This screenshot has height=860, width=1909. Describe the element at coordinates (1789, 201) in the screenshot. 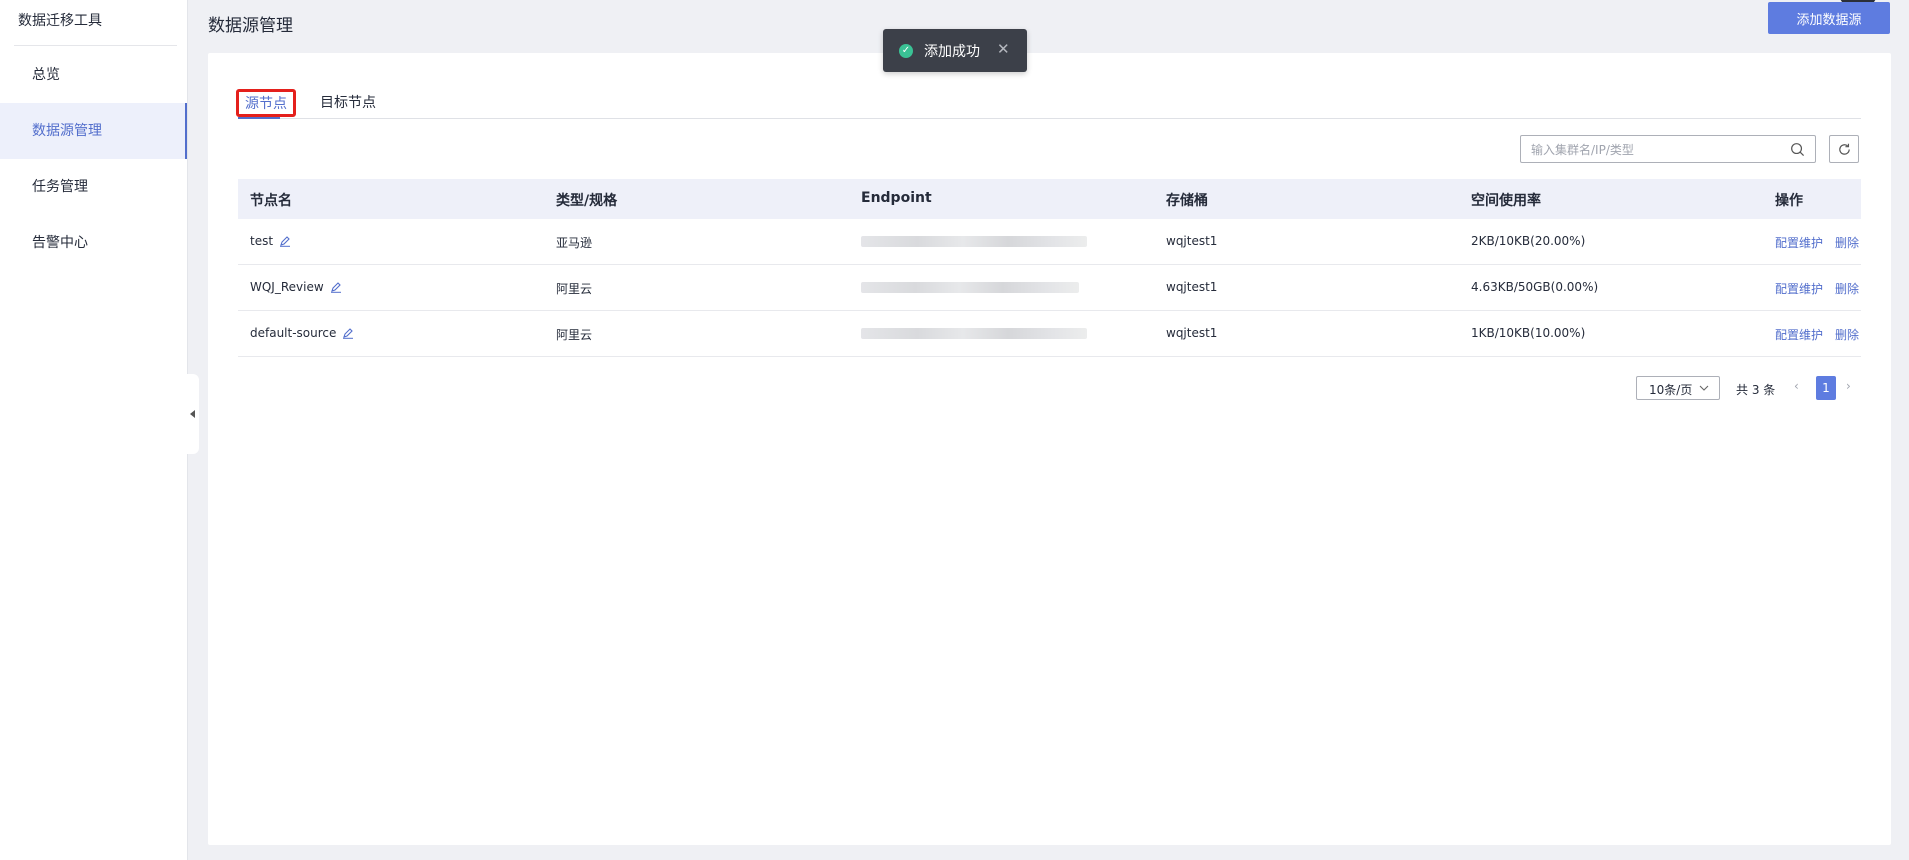

I see `column-header-actions: 操作` at that location.